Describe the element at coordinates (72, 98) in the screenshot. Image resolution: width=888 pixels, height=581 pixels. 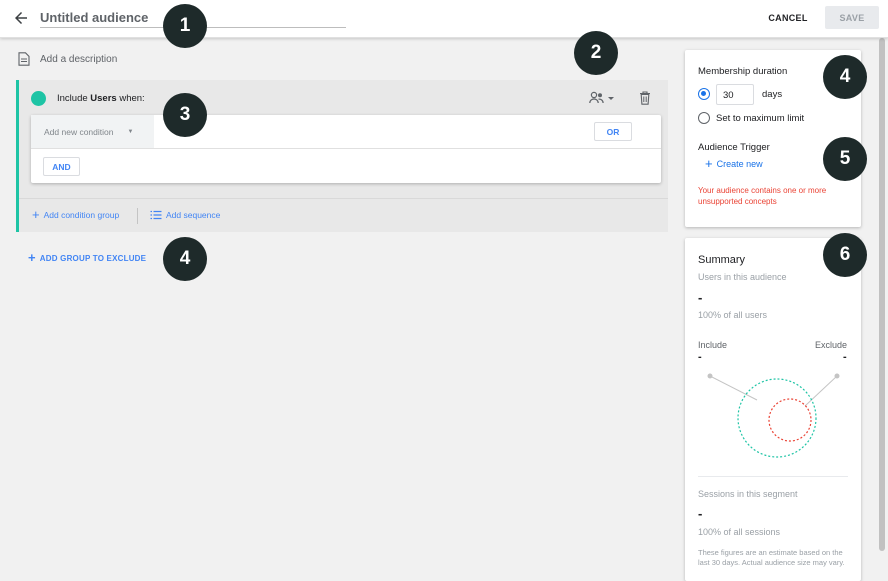
I see `include-prefix: Include` at that location.